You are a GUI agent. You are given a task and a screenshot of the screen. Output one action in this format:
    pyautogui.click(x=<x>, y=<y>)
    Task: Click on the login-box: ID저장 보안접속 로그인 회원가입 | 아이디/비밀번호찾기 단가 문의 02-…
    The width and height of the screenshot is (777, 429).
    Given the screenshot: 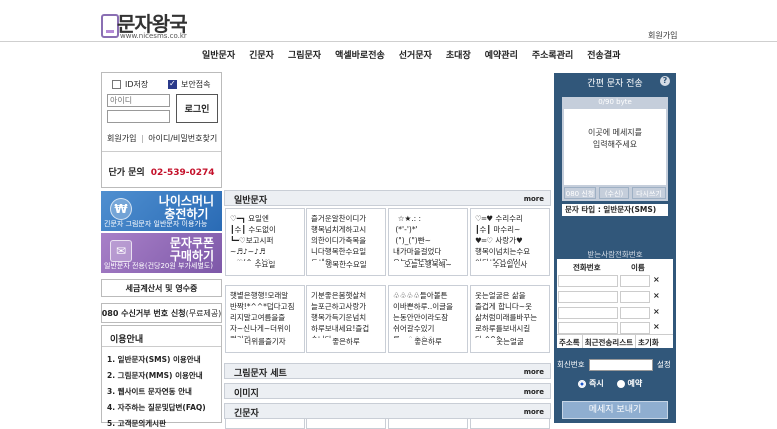 What is the action you would take?
    pyautogui.click(x=161, y=130)
    